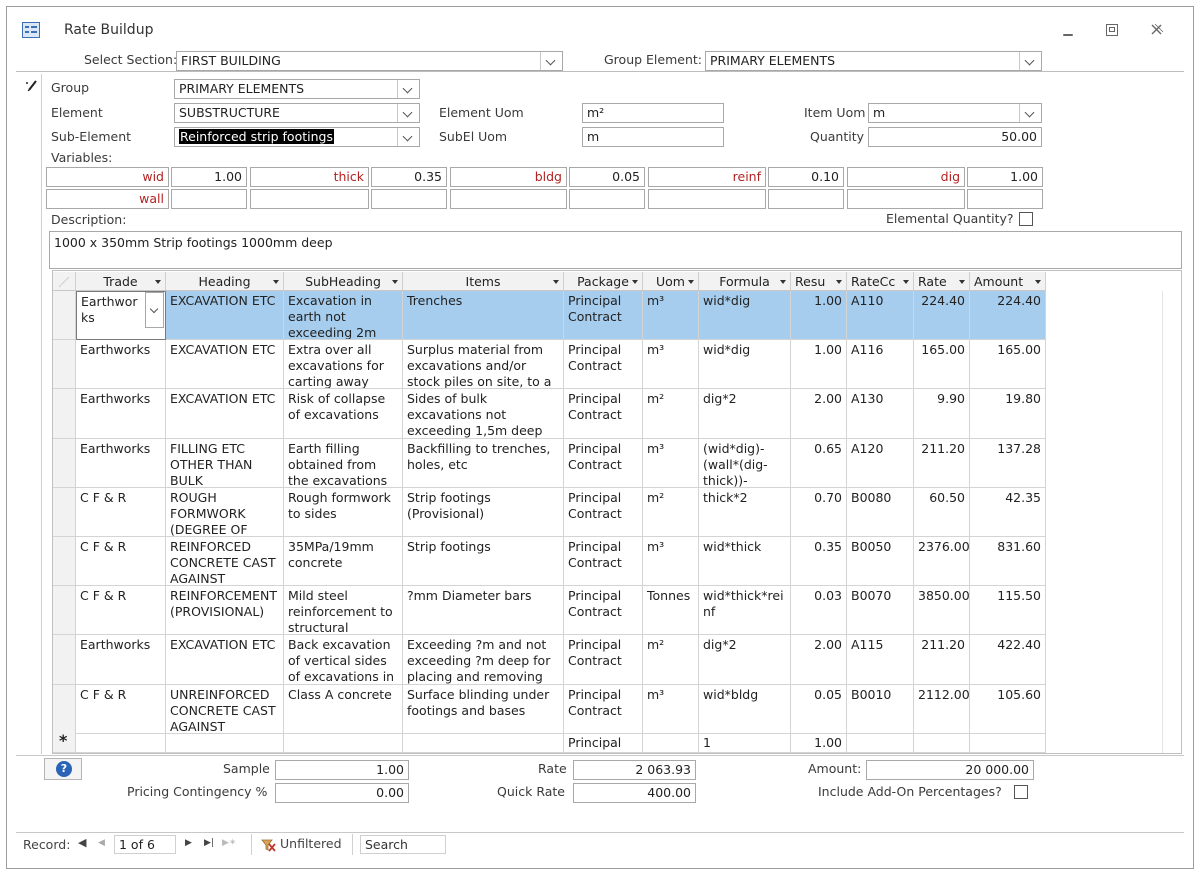 Image resolution: width=1200 pixels, height=875 pixels. What do you see at coordinates (880, 512) in the screenshot?
I see `grid-cell-ratecode: B0080` at bounding box center [880, 512].